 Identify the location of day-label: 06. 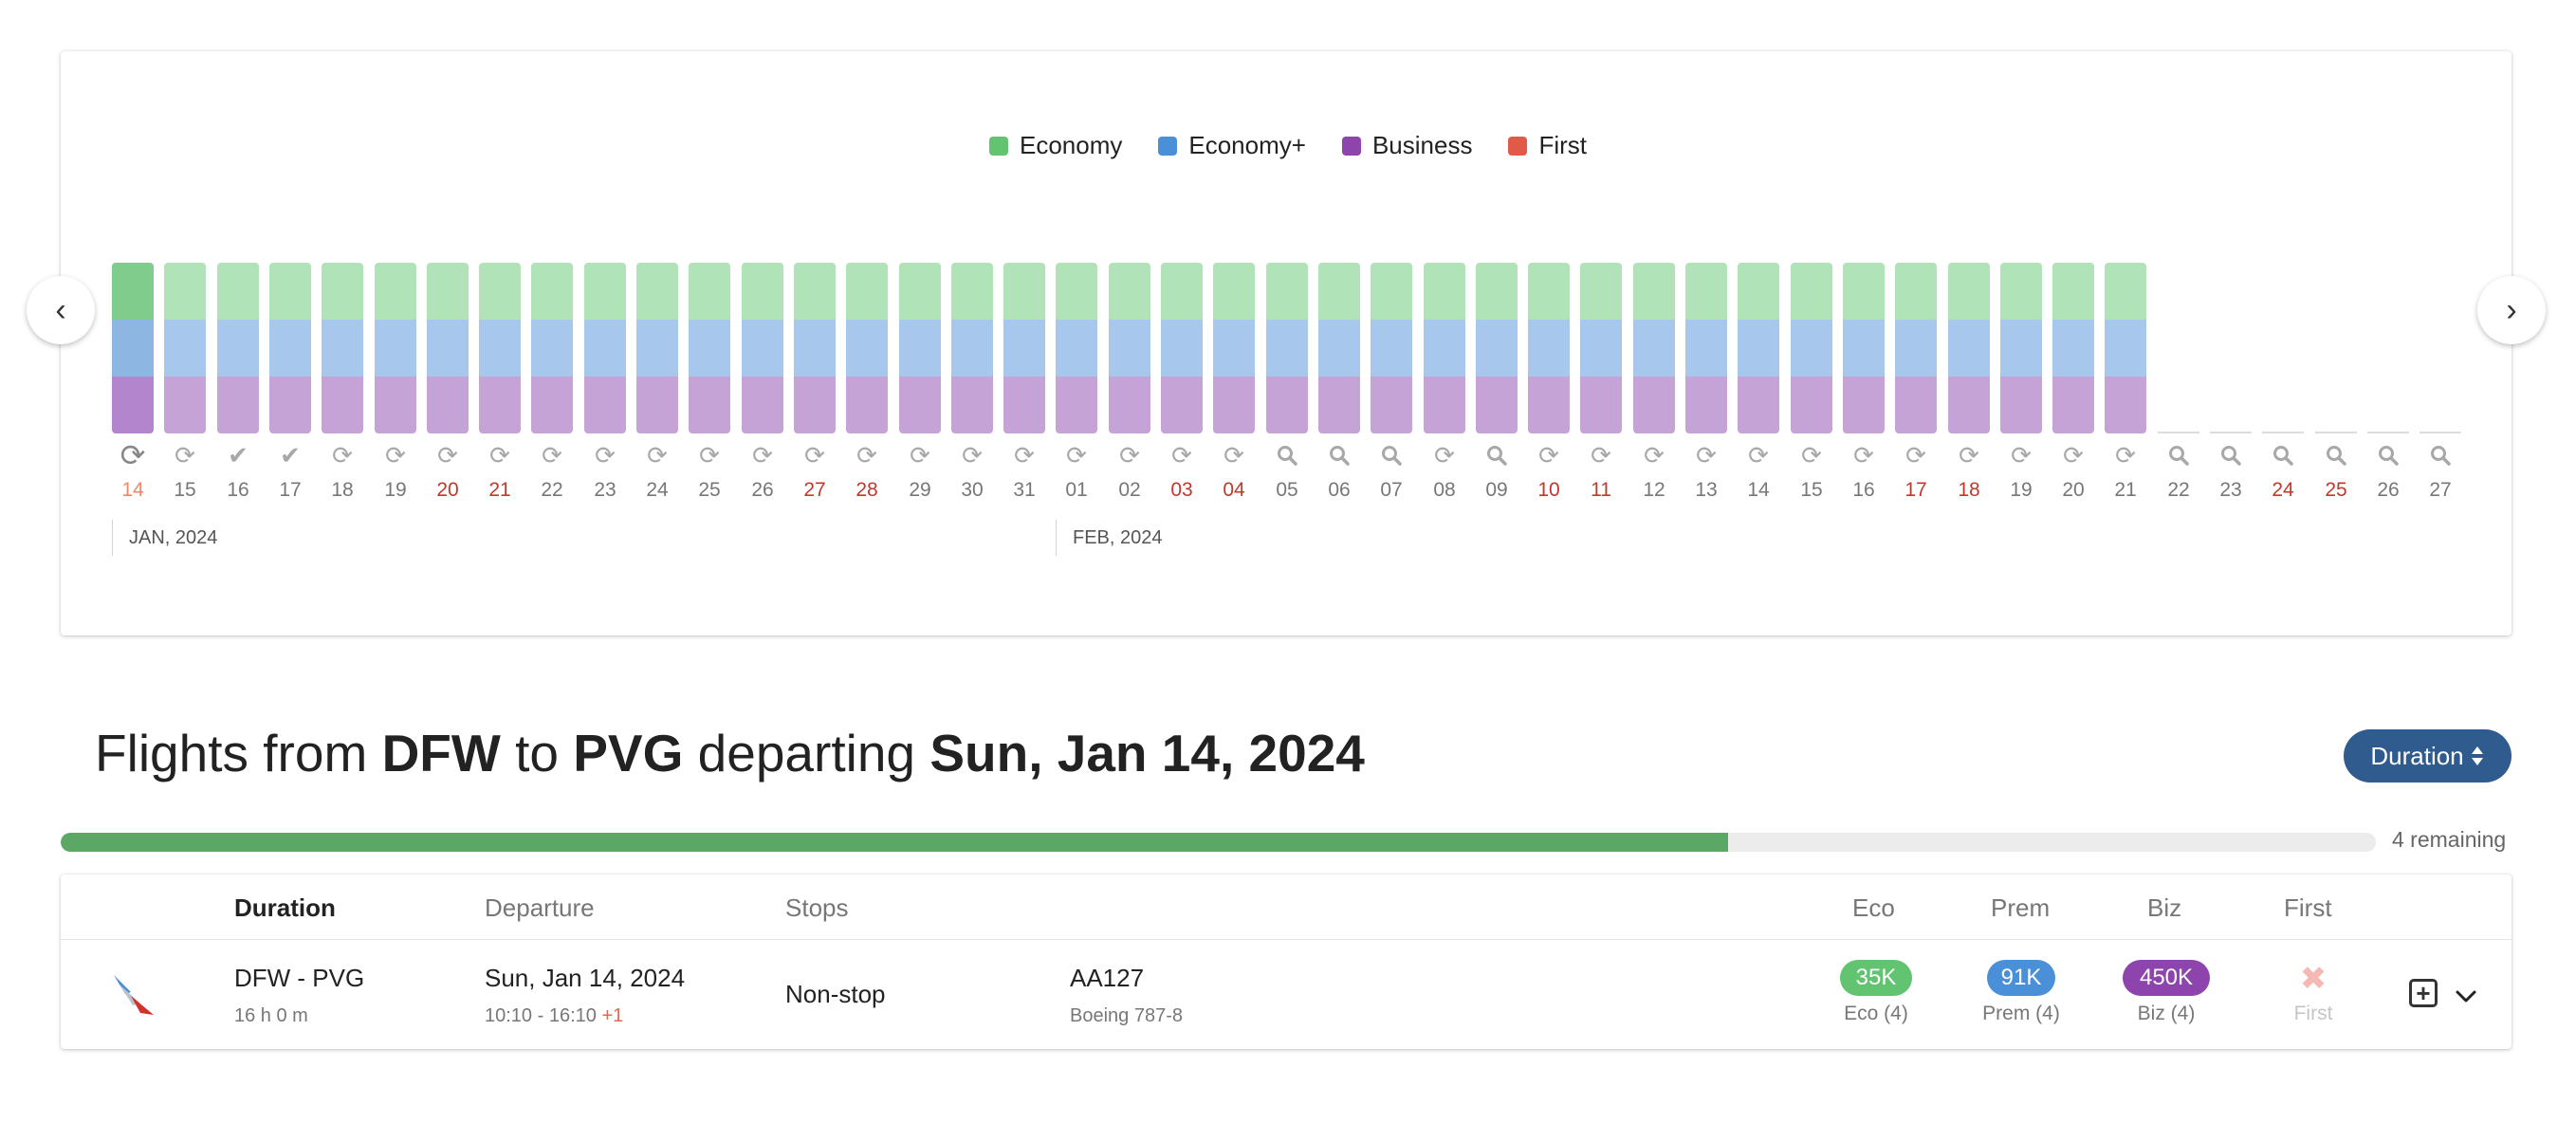
(1339, 490).